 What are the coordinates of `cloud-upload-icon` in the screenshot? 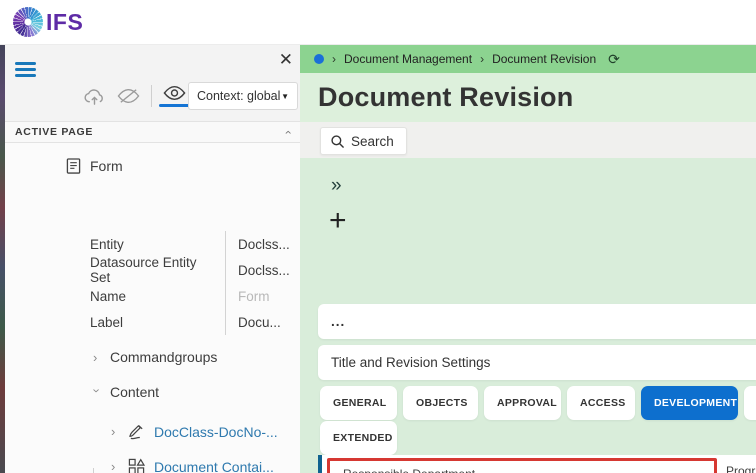 It's located at (94, 96).